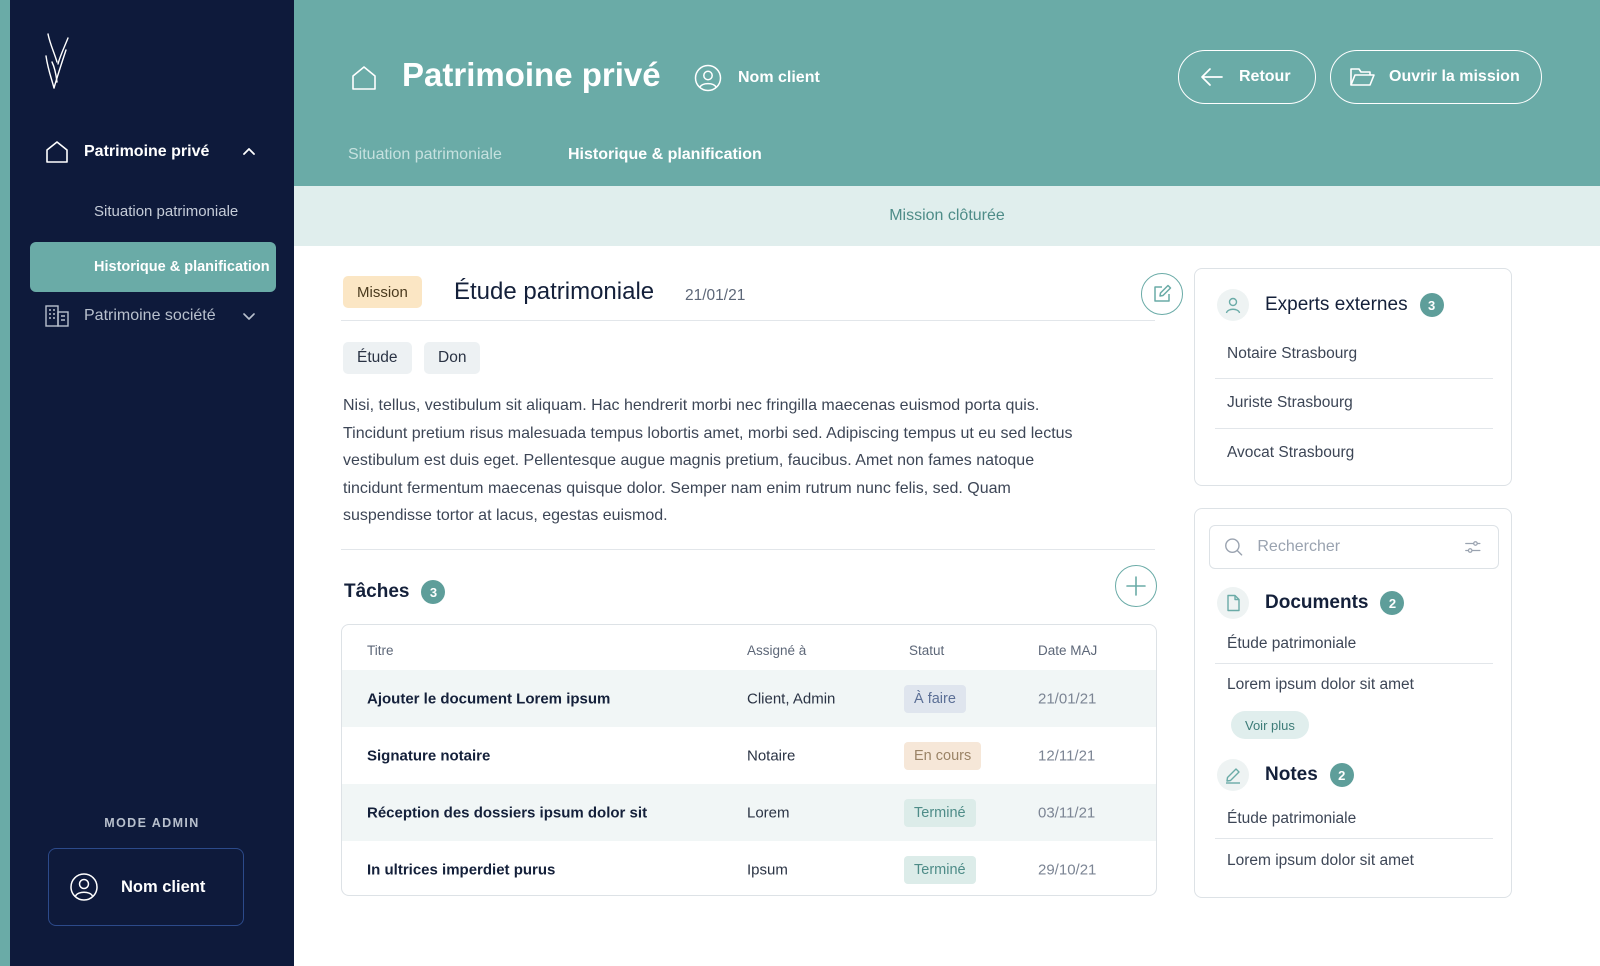  Describe the element at coordinates (1336, 304) in the screenshot. I see `experts-title: Experts externes` at that location.